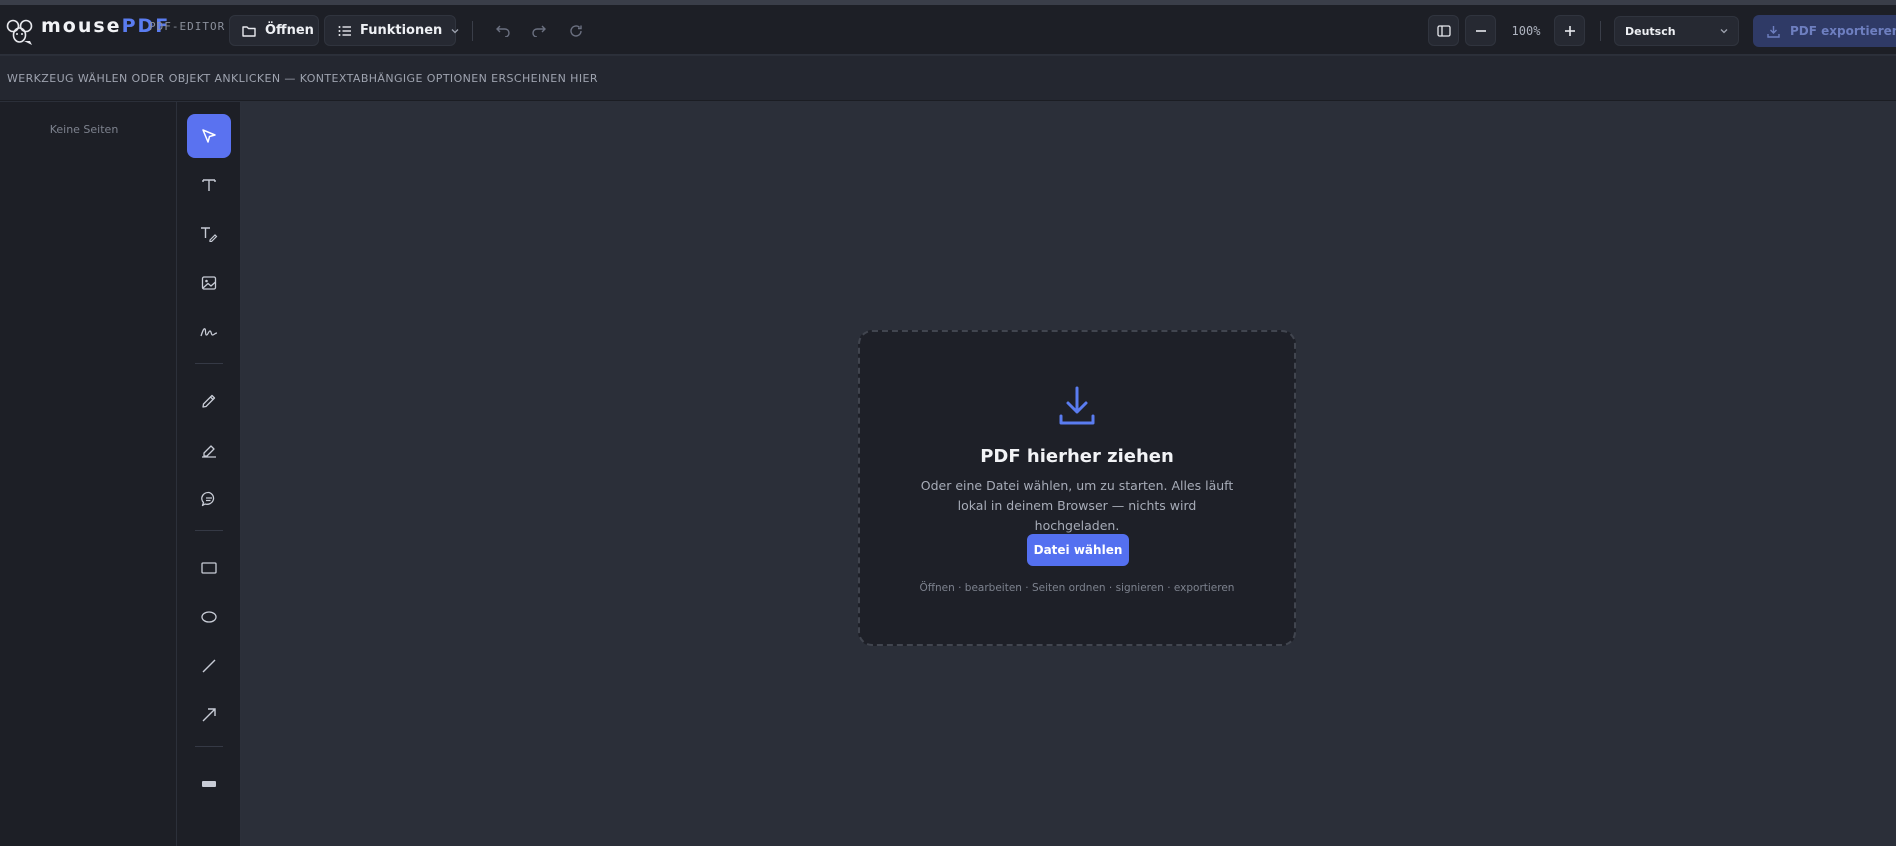 Image resolution: width=1896 pixels, height=846 pixels. I want to click on toggle-sidebar-button, so click(1443, 30).